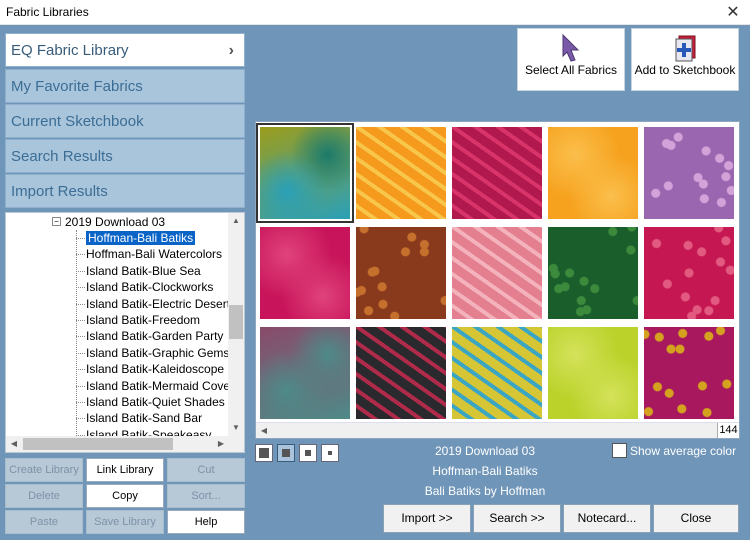  I want to click on library-name: Hoffman-Bali Batiks, so click(485, 471).